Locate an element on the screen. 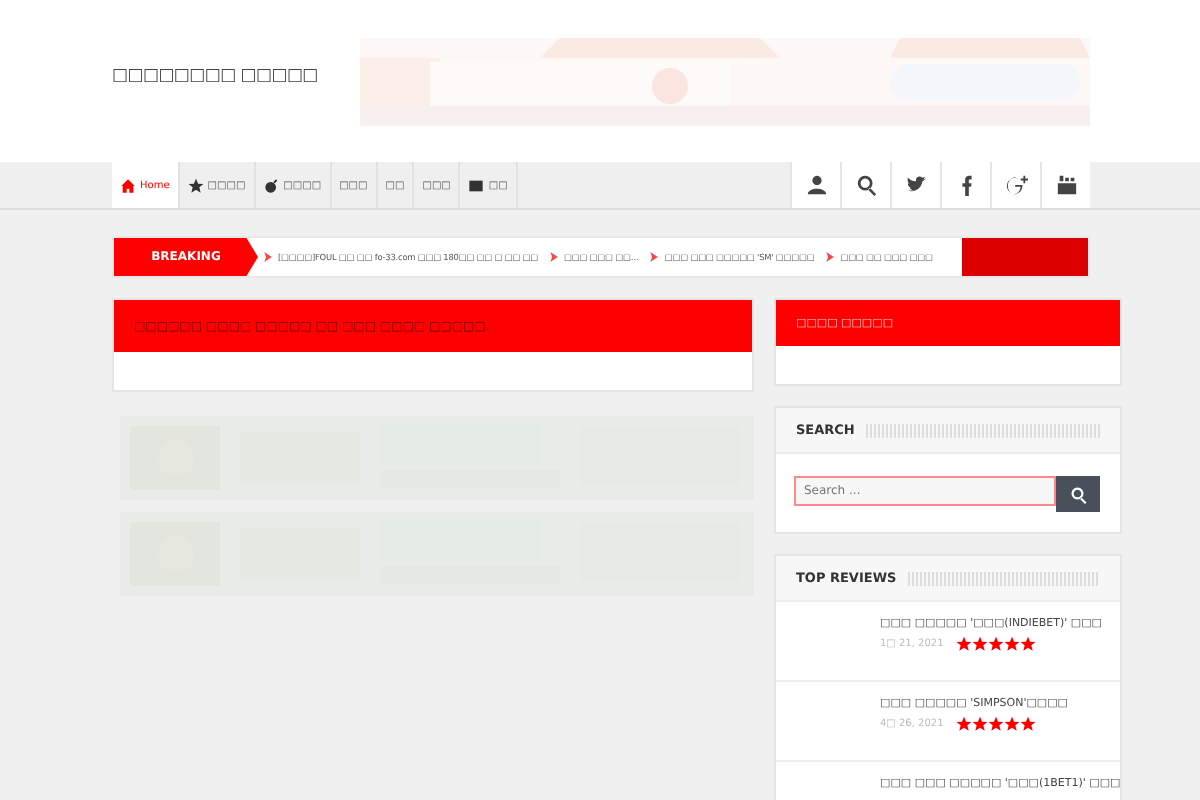 The image size is (1200, 800). twitter-button is located at coordinates (915, 185).